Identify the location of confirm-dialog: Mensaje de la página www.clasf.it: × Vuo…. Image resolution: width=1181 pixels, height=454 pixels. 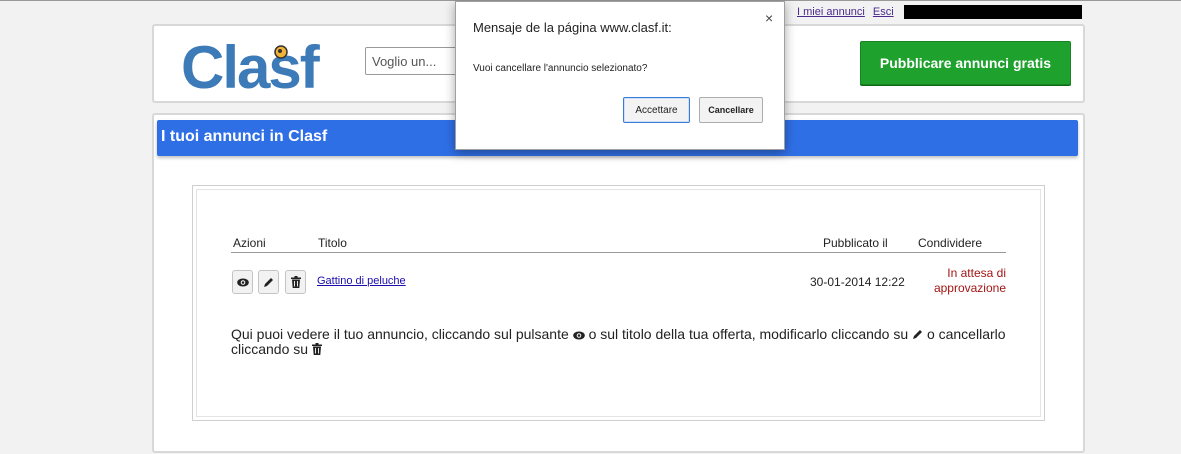
(620, 75).